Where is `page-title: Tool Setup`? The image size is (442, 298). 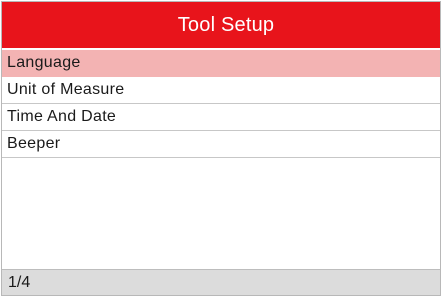
page-title: Tool Setup is located at coordinates (226, 24).